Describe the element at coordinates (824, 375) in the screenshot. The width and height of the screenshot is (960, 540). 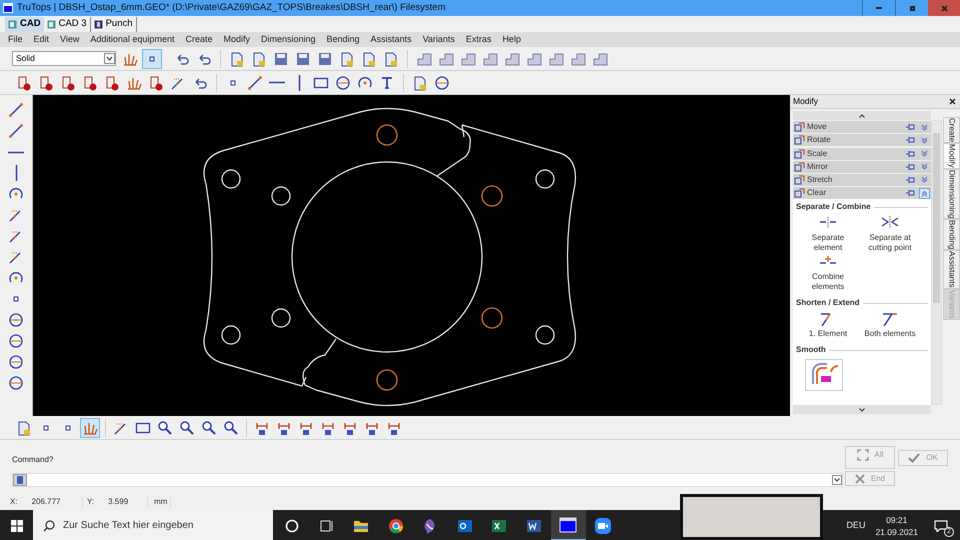
I see `smooth-tool-button` at that location.